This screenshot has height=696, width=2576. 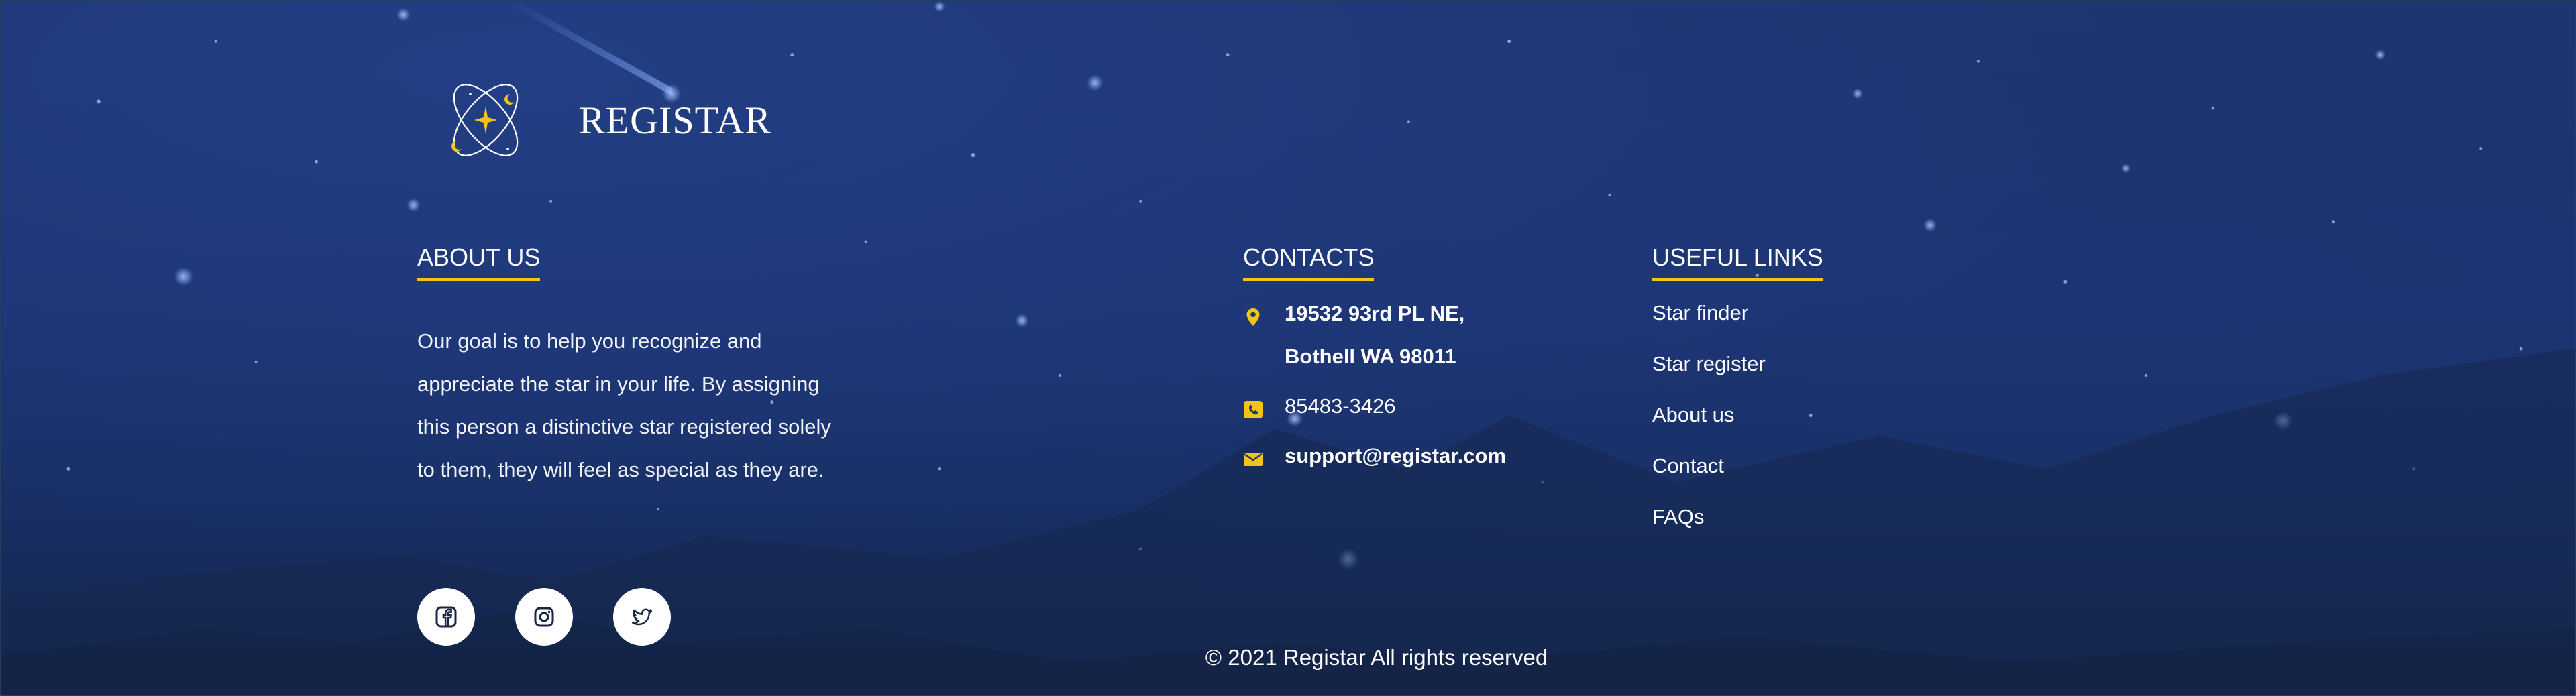 What do you see at coordinates (675, 120) in the screenshot?
I see `brand-name: REGISTAR` at bounding box center [675, 120].